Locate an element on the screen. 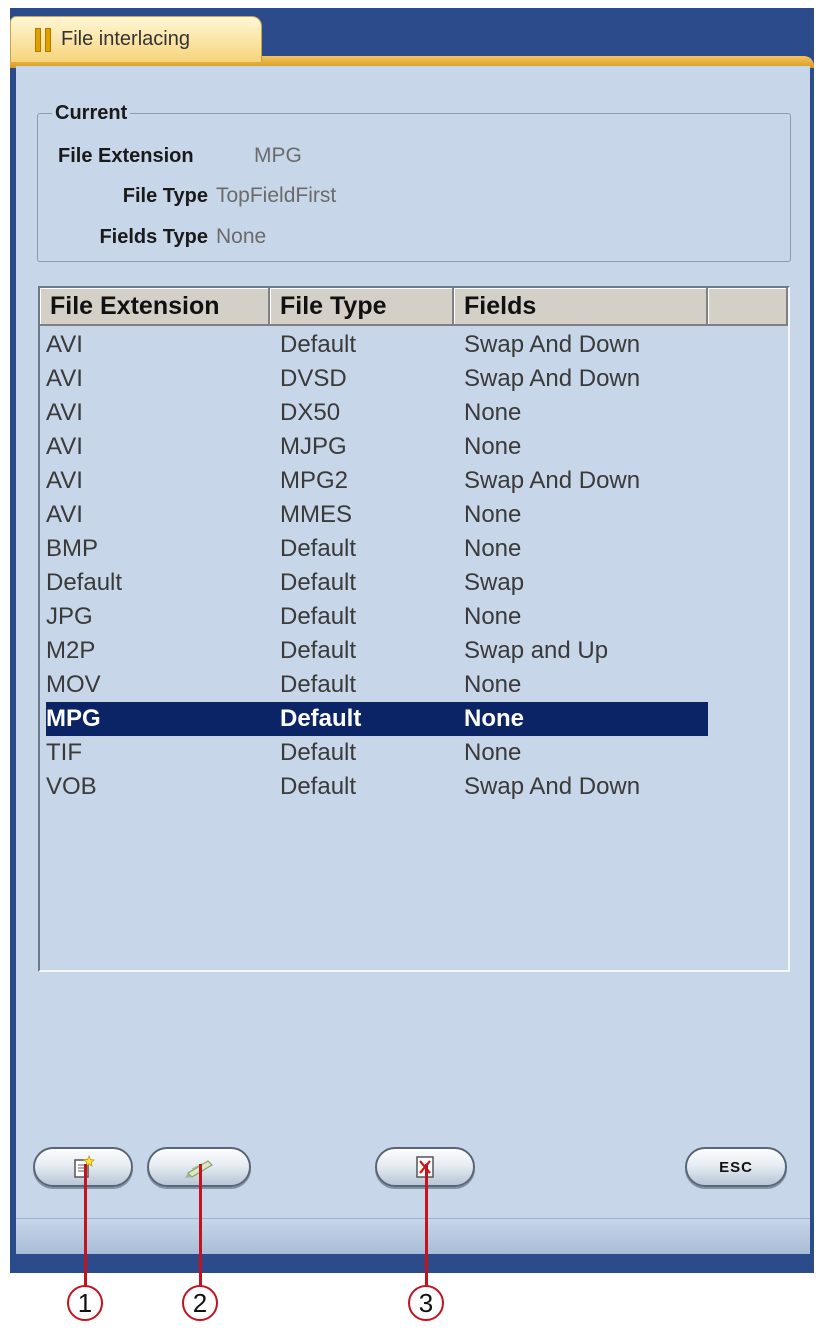  table-row: AVI DX50 None is located at coordinates (377, 413).